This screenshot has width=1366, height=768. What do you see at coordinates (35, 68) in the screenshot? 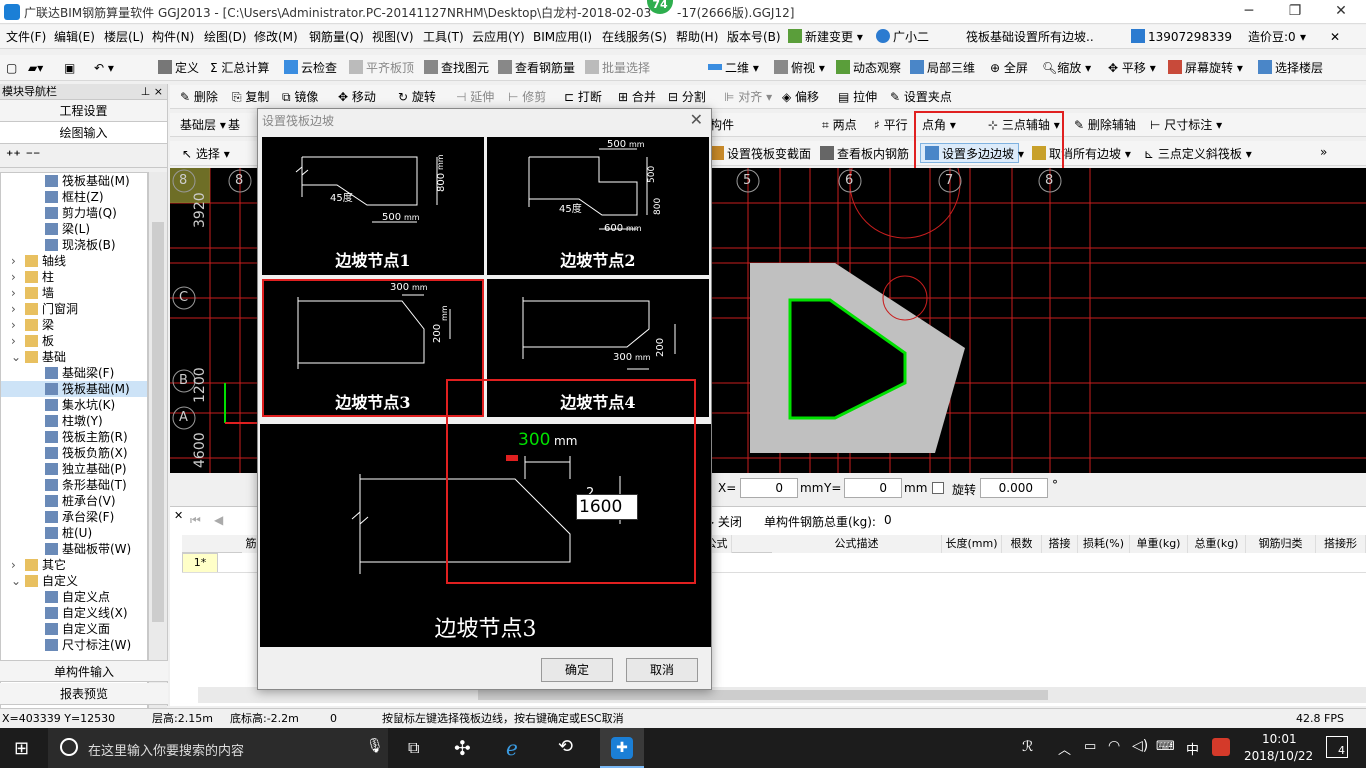
I see `open-file-icon: ▰▾` at bounding box center [35, 68].